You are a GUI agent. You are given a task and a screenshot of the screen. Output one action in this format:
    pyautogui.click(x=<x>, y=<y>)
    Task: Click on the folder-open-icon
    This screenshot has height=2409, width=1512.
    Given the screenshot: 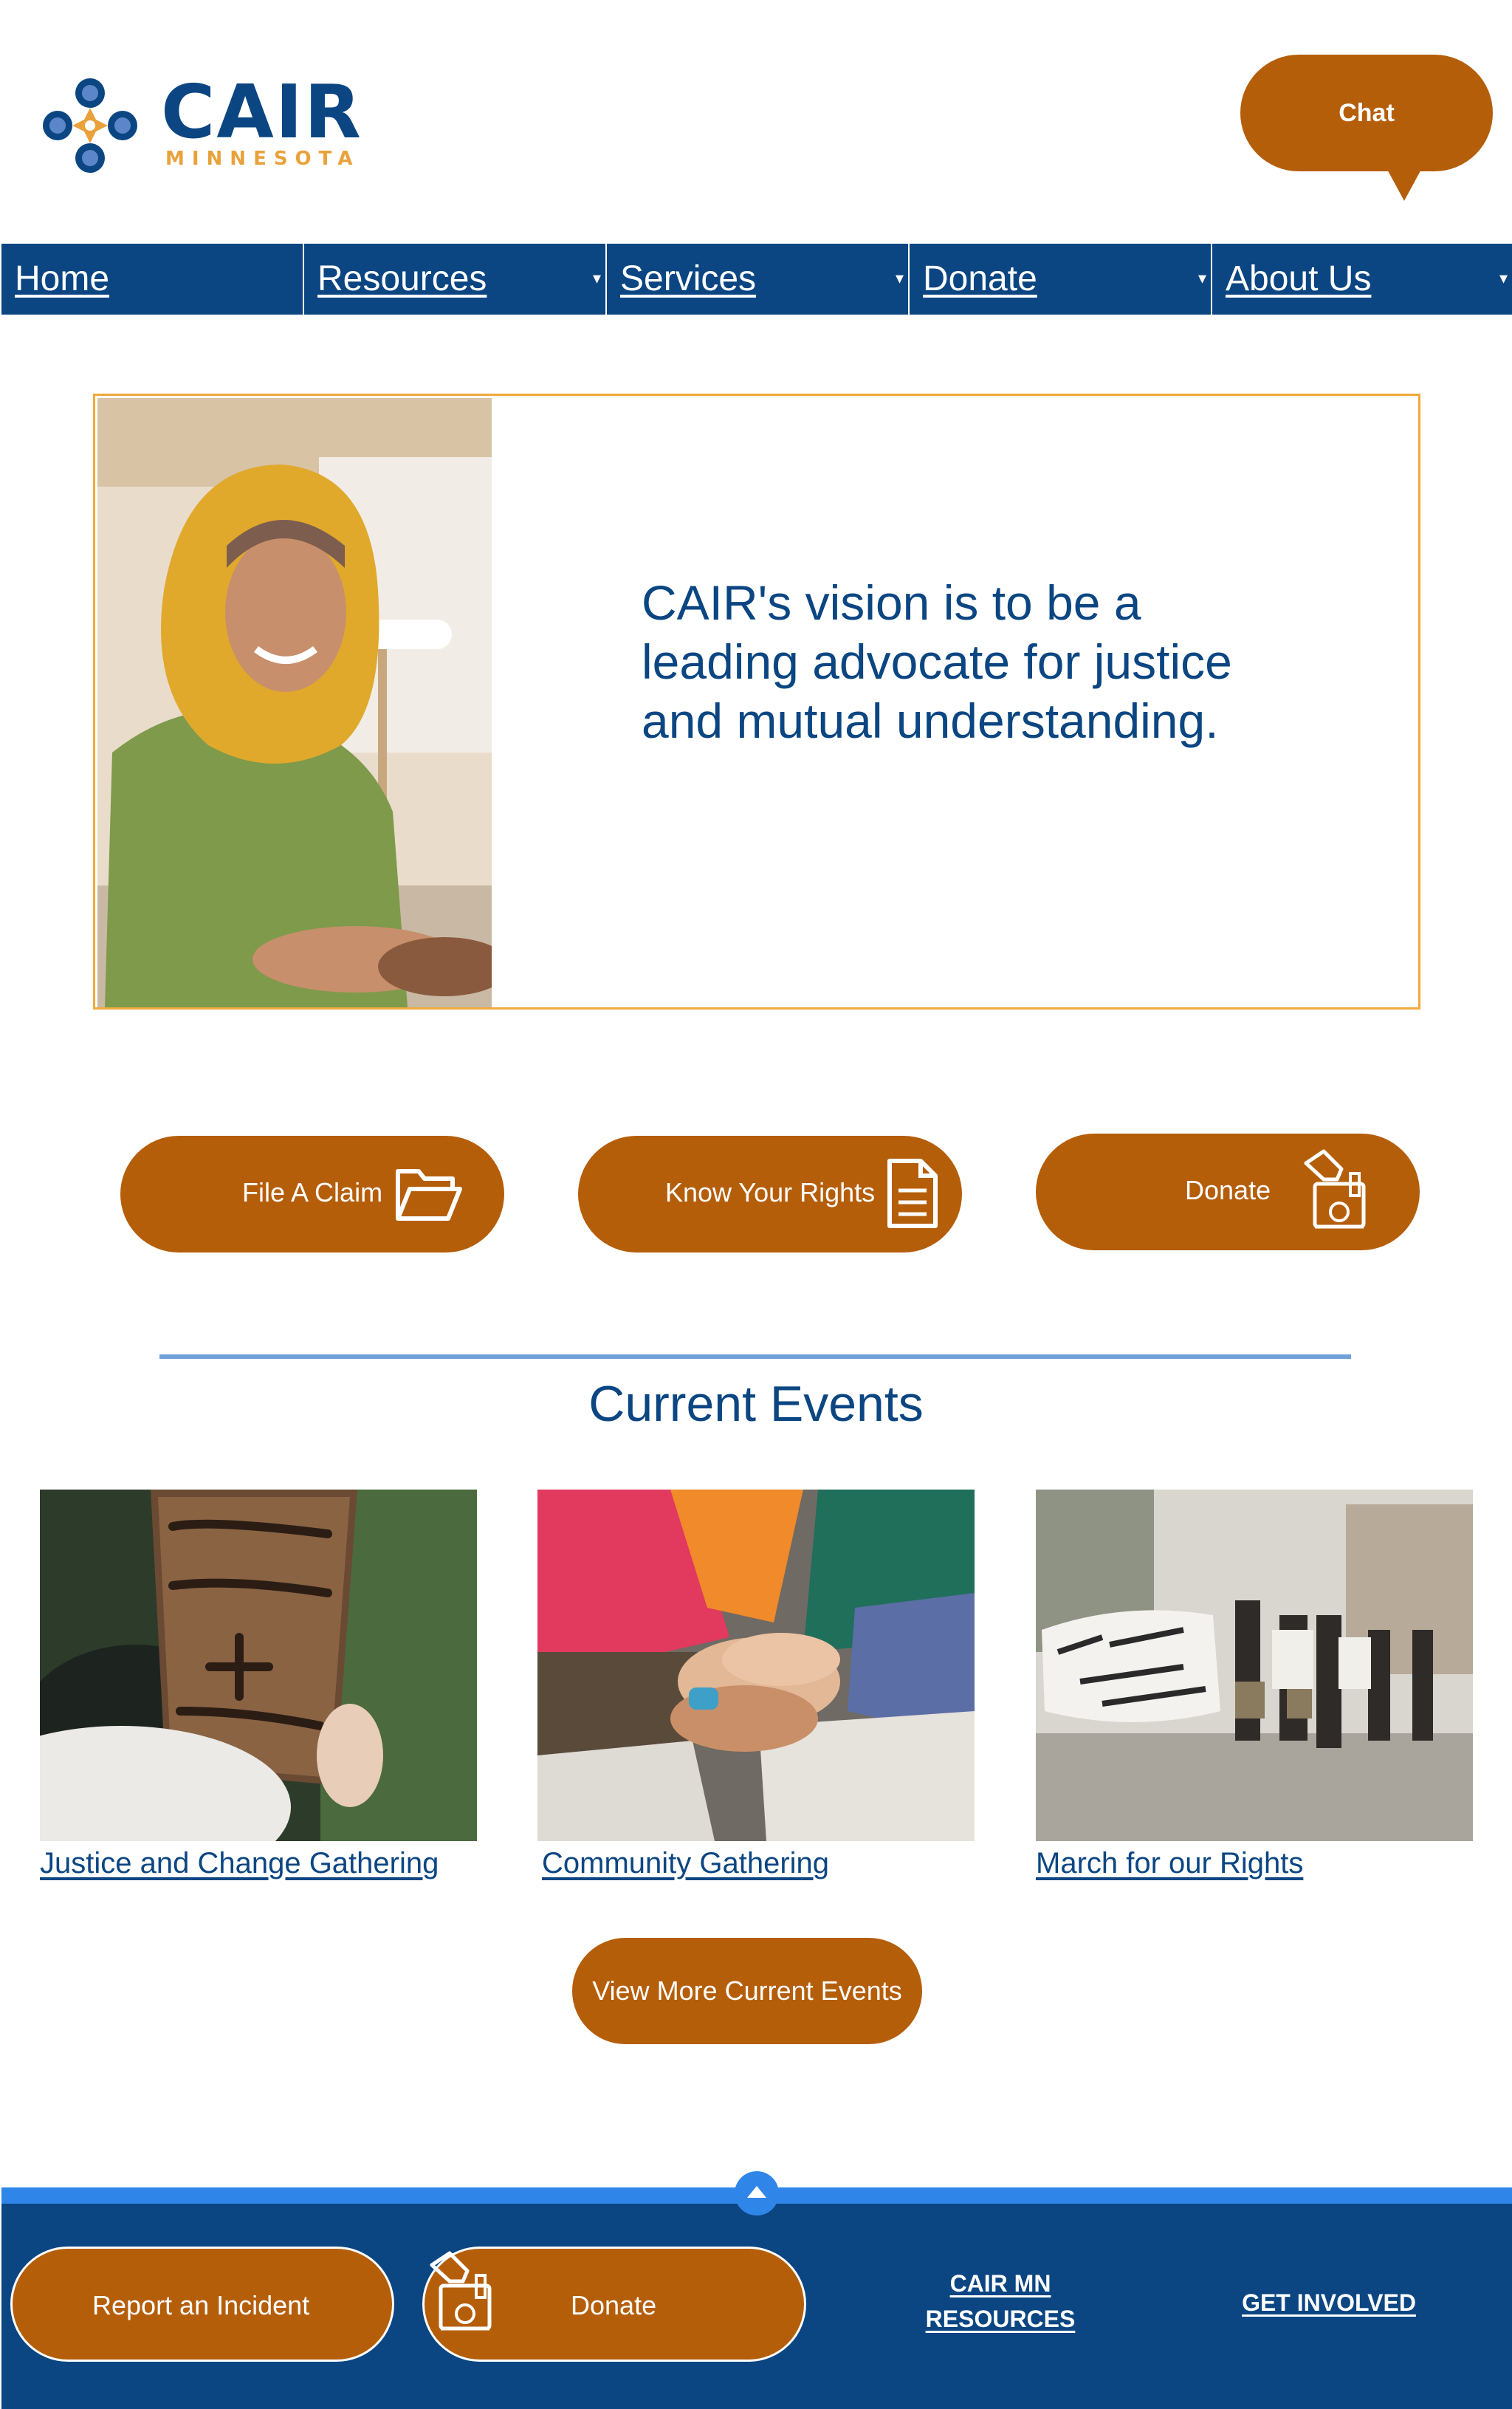 What is the action you would take?
    pyautogui.click(x=429, y=1195)
    